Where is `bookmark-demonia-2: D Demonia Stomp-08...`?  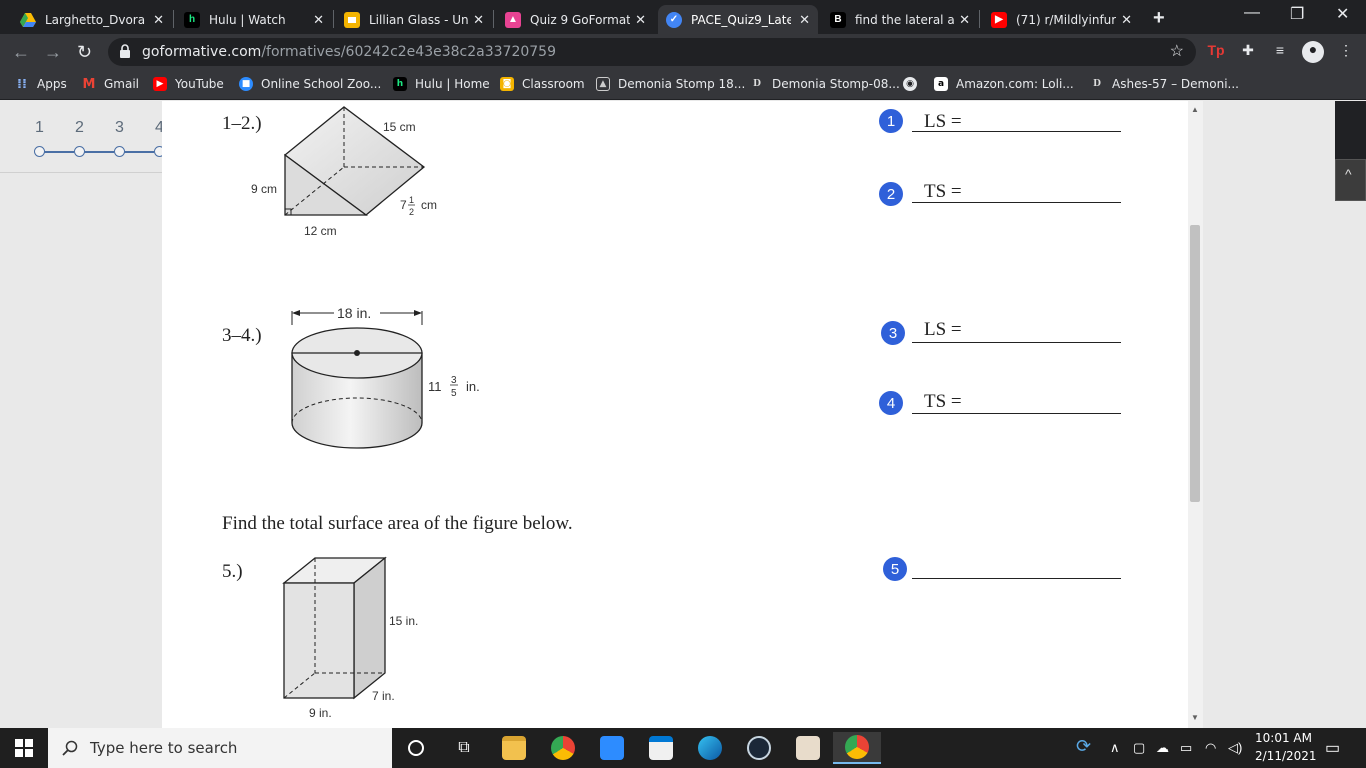
bookmark-demonia-2: D Demonia Stomp-08... is located at coordinates (825, 84).